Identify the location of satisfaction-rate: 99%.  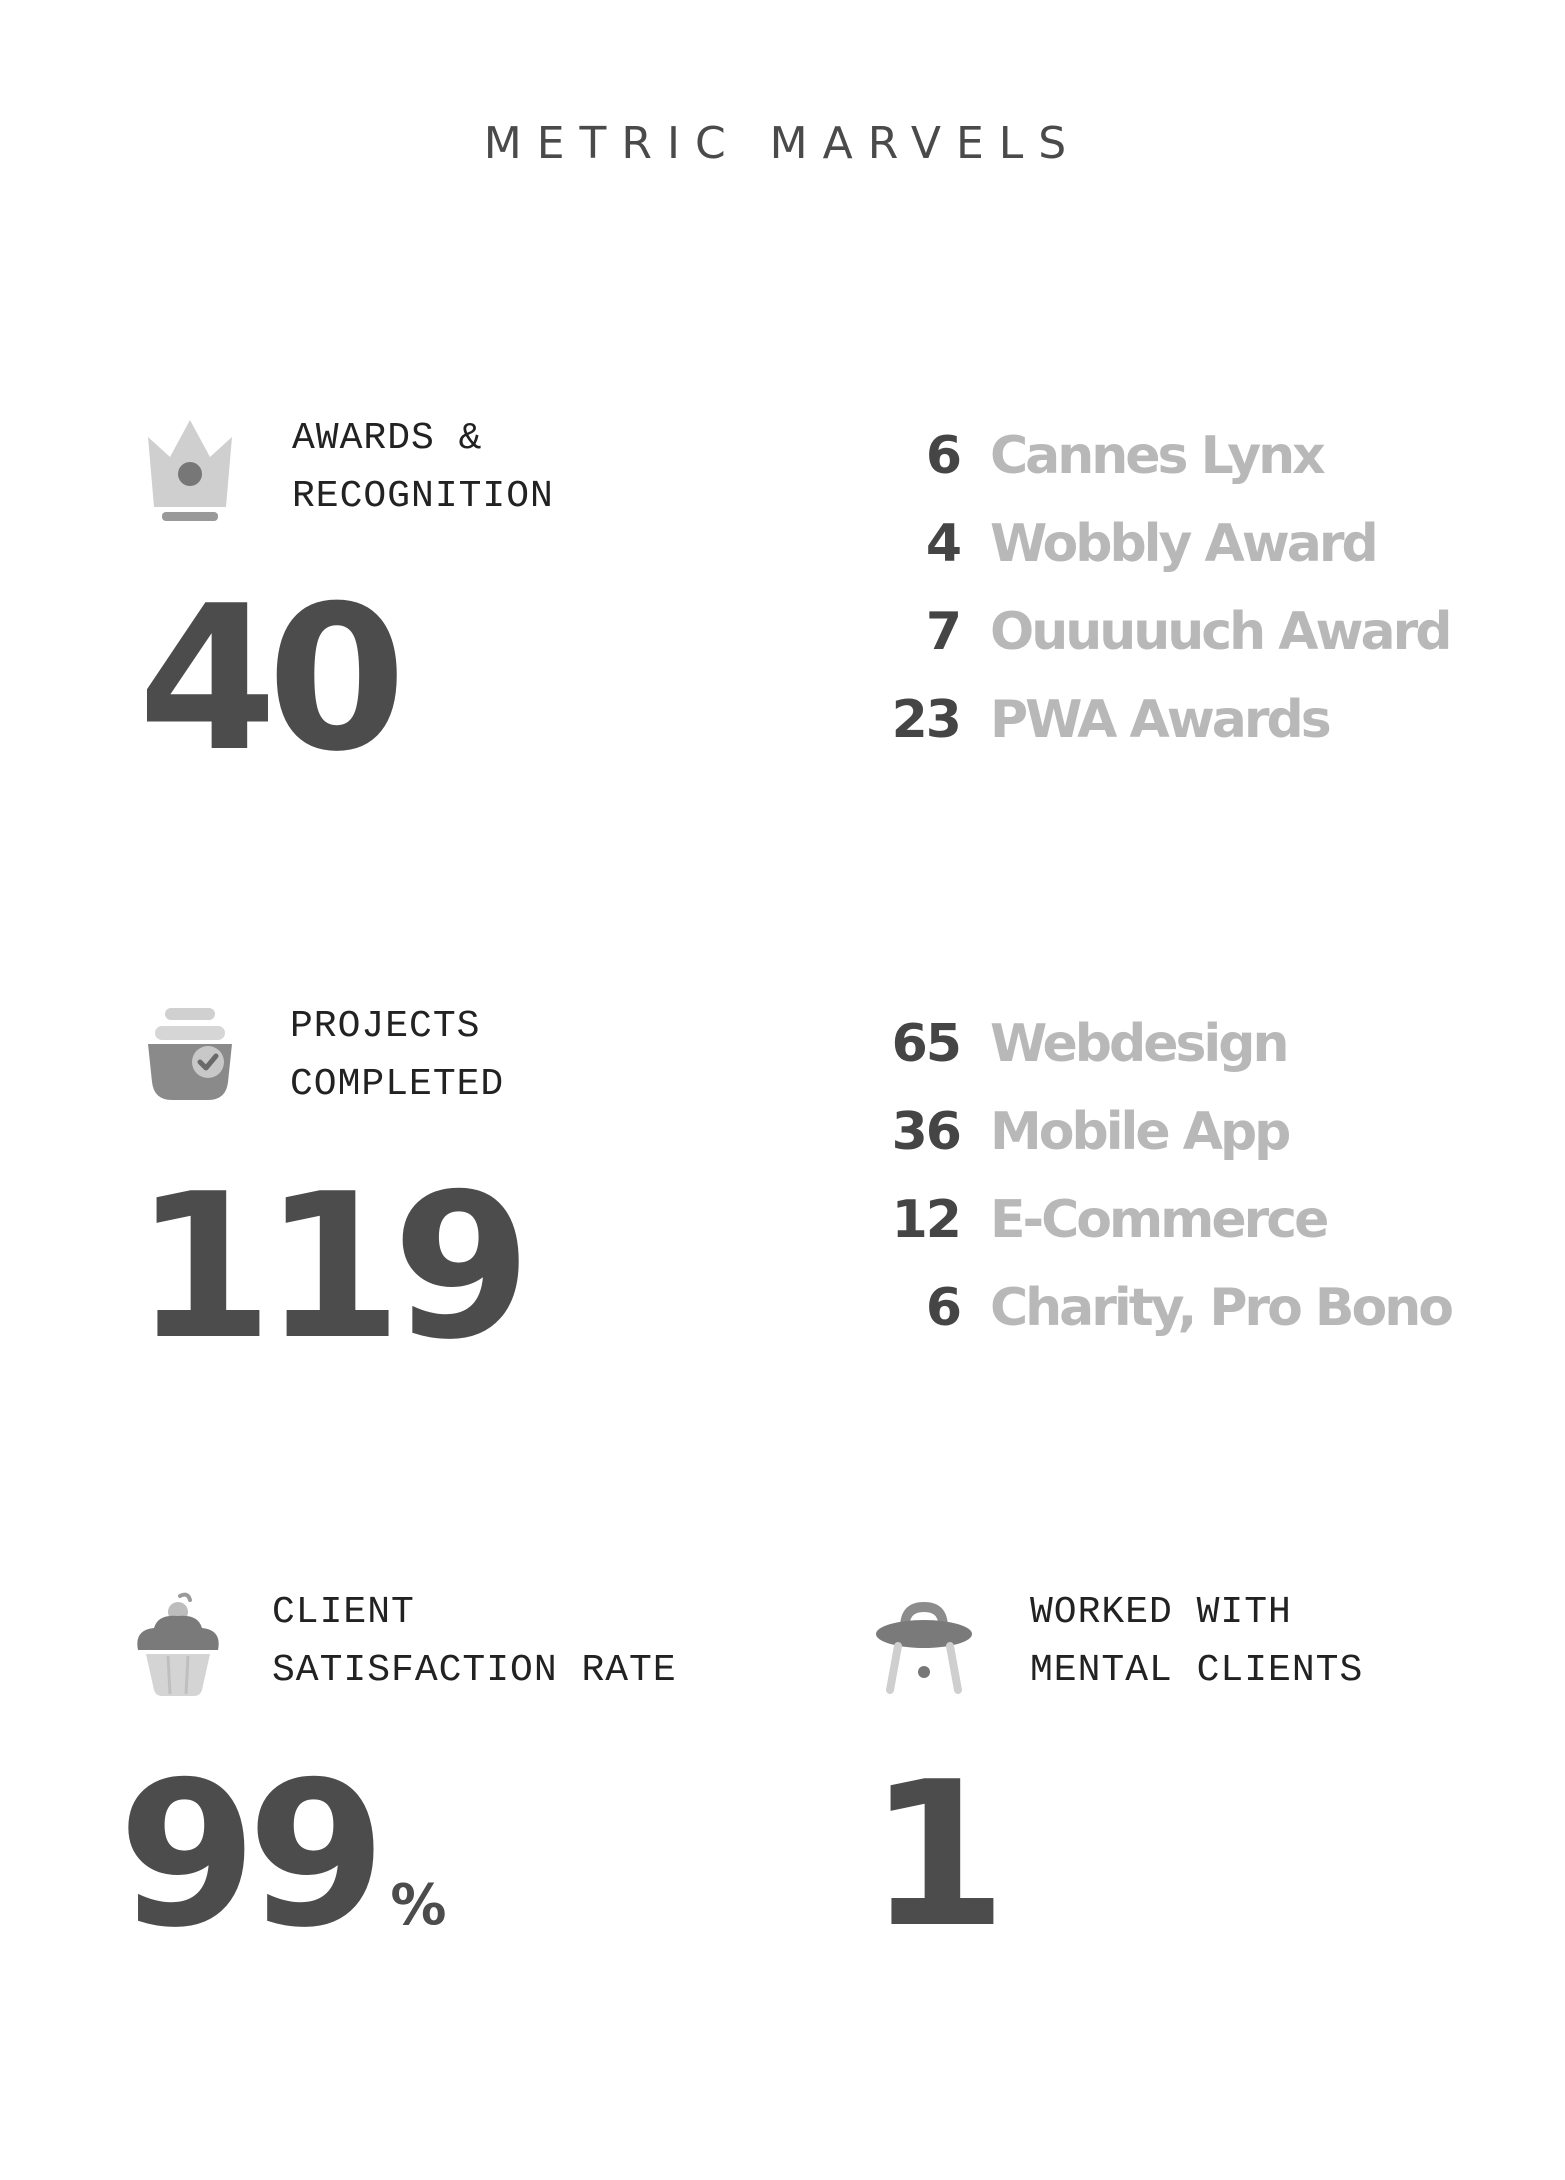
(282, 1881).